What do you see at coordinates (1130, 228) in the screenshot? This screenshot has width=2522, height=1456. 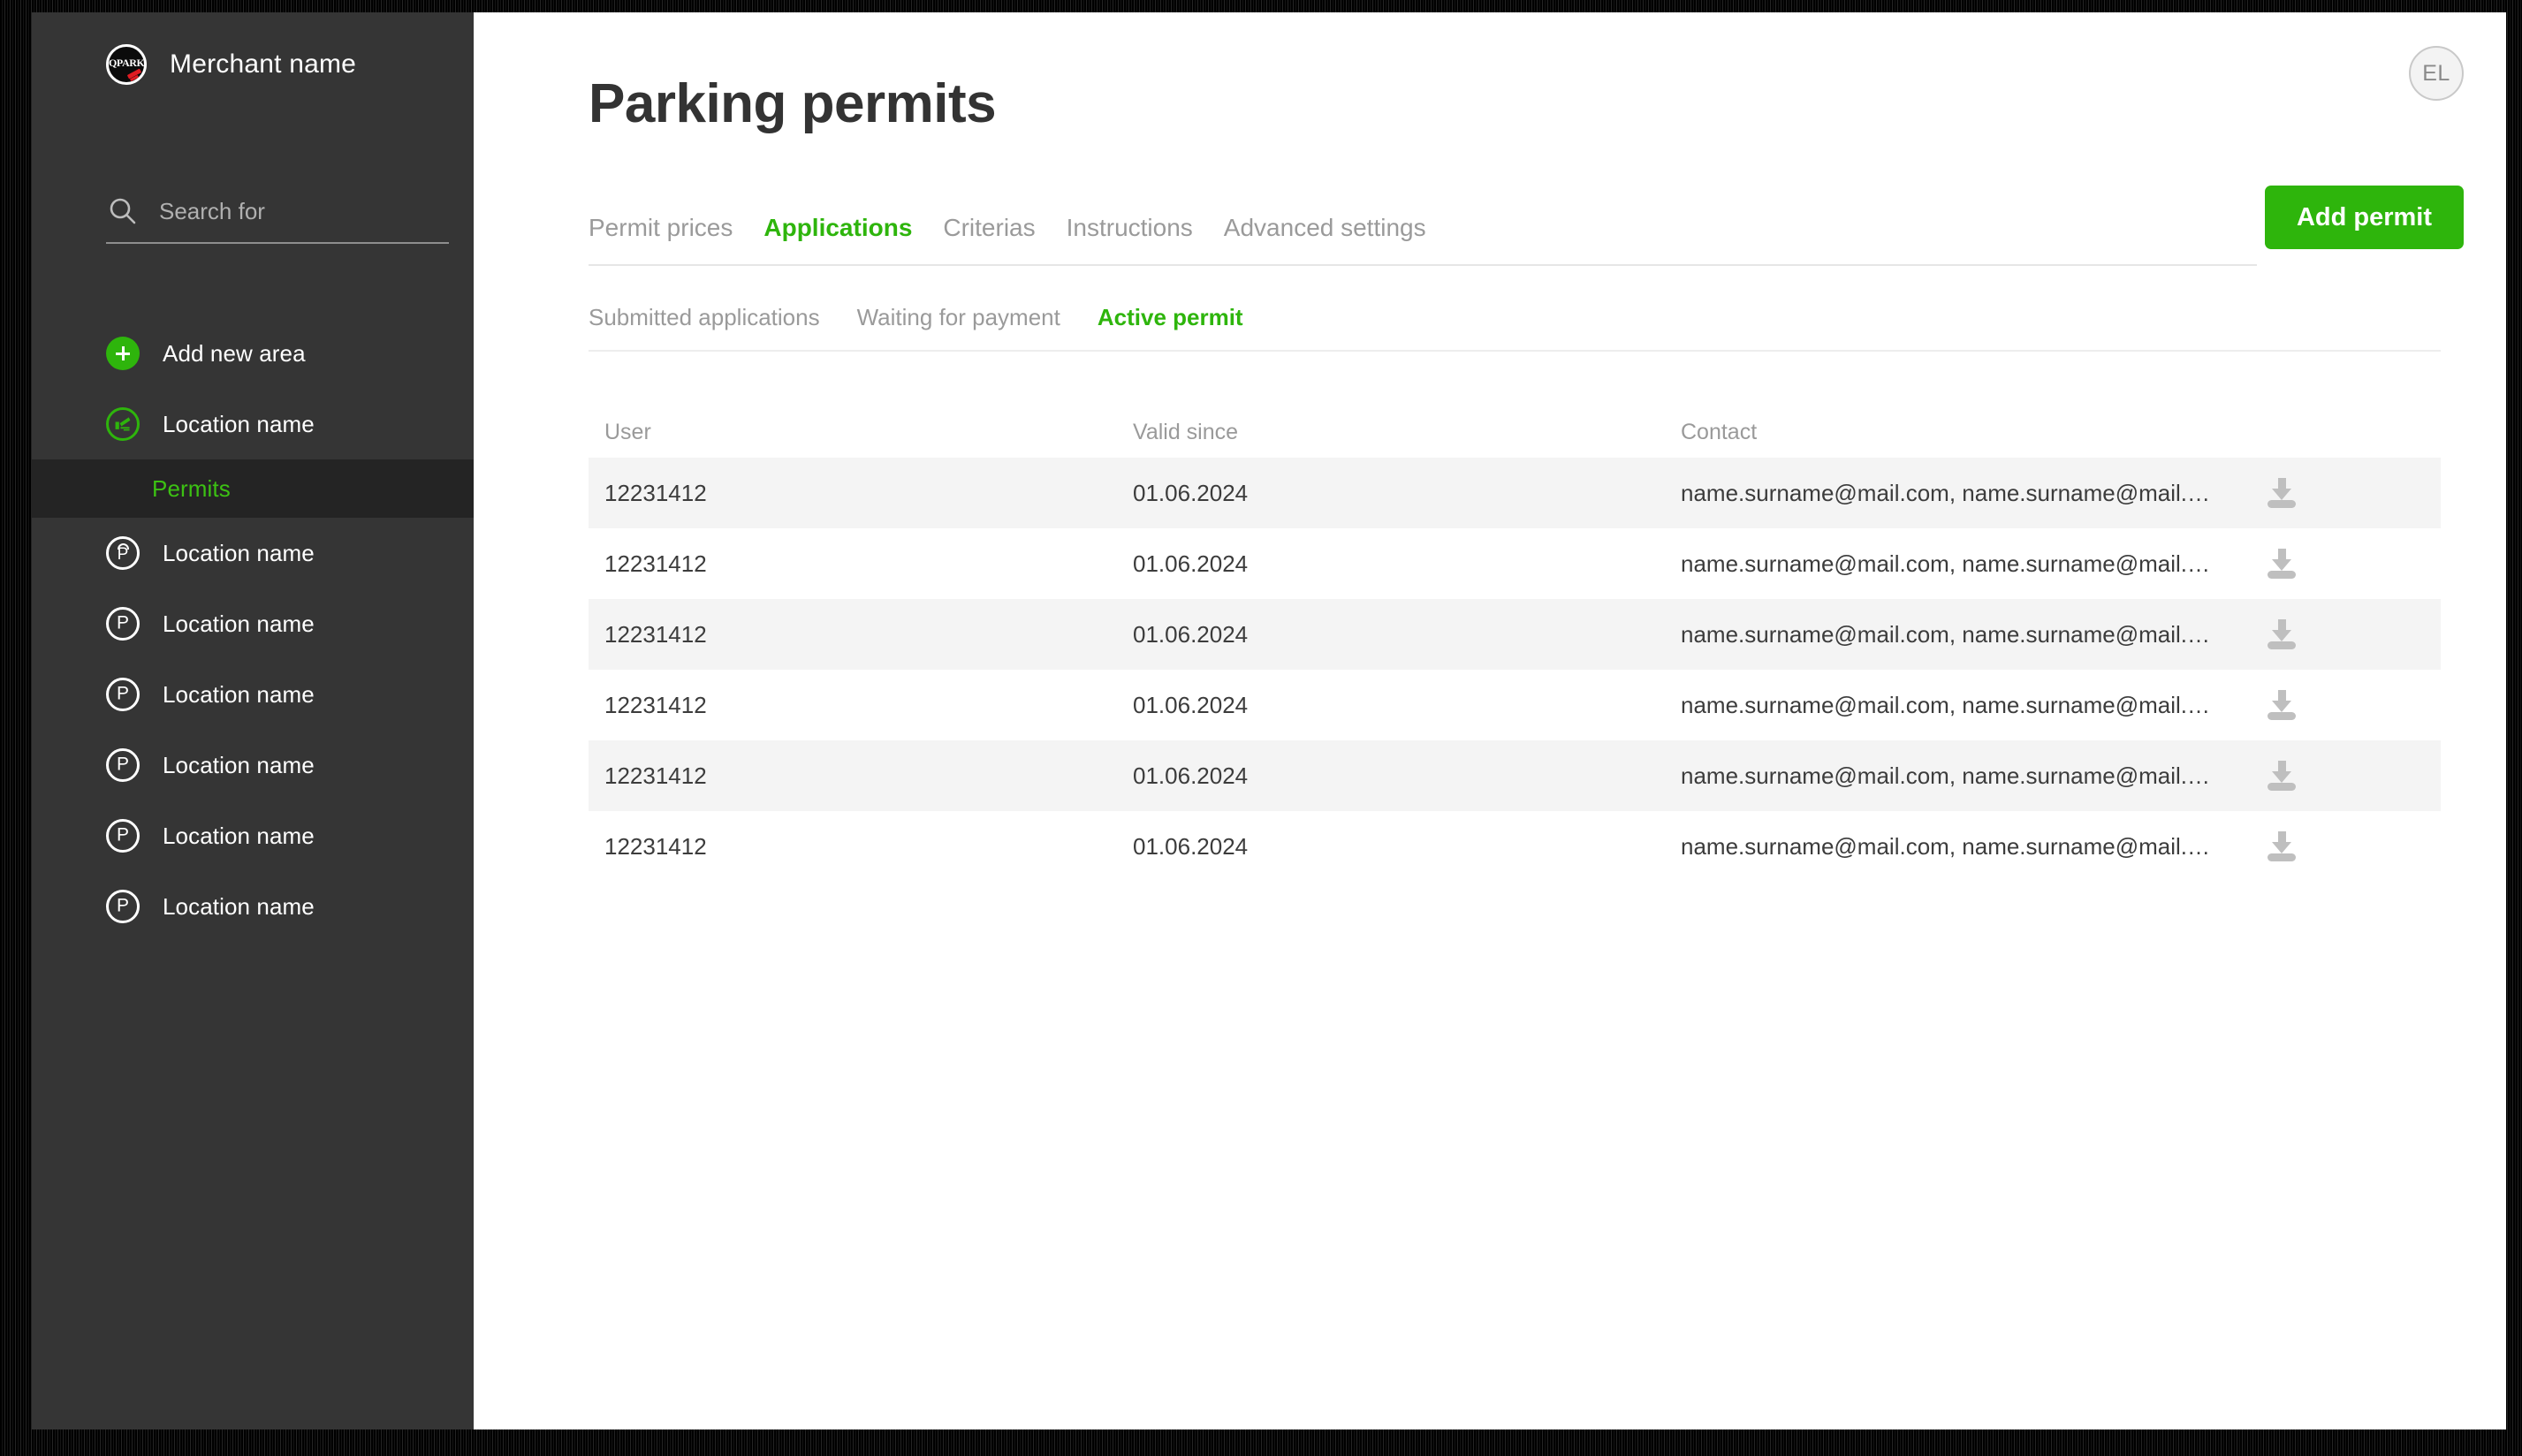 I see `tab-instructions: Instructions` at bounding box center [1130, 228].